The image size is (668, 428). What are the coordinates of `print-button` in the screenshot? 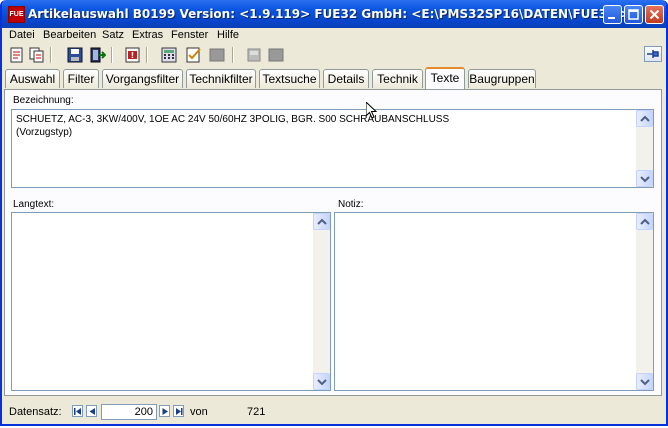 It's located at (254, 55).